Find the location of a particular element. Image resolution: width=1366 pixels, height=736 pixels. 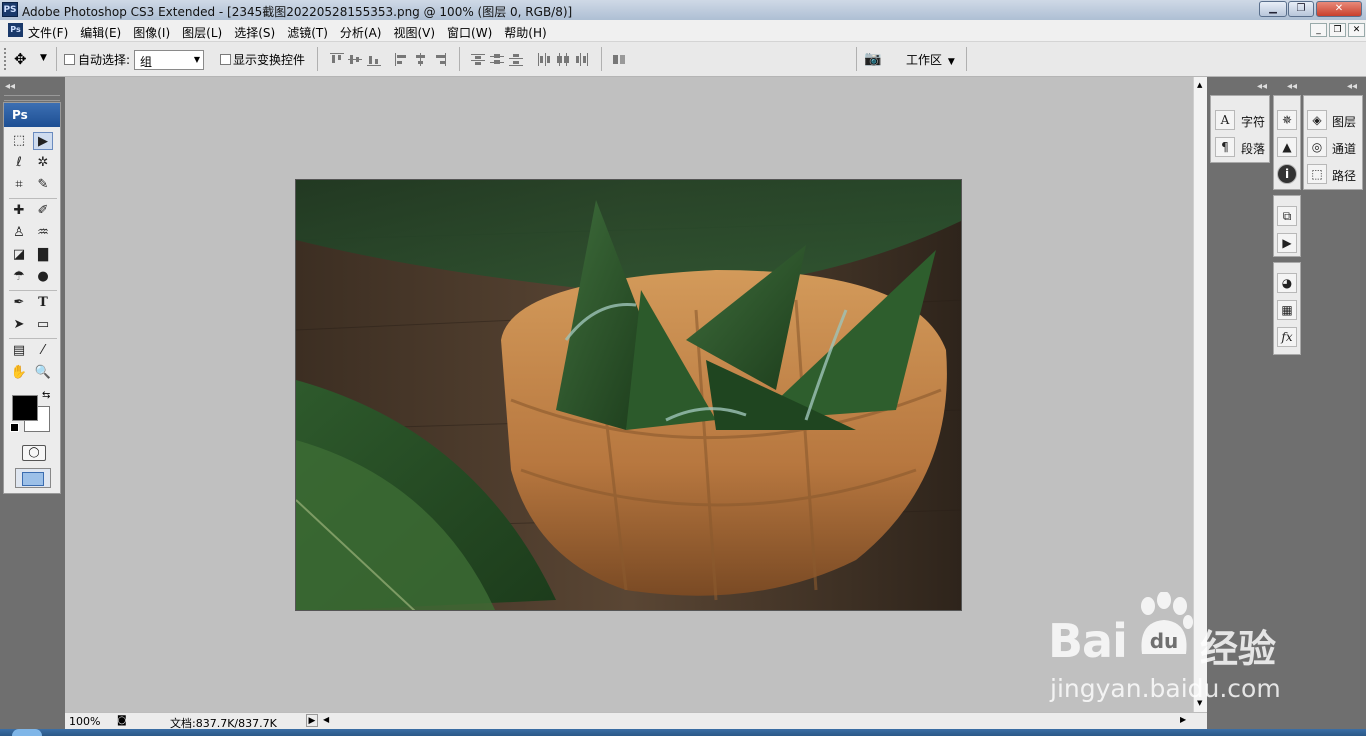

notes-tool-icon: ▤ is located at coordinates (19, 351).